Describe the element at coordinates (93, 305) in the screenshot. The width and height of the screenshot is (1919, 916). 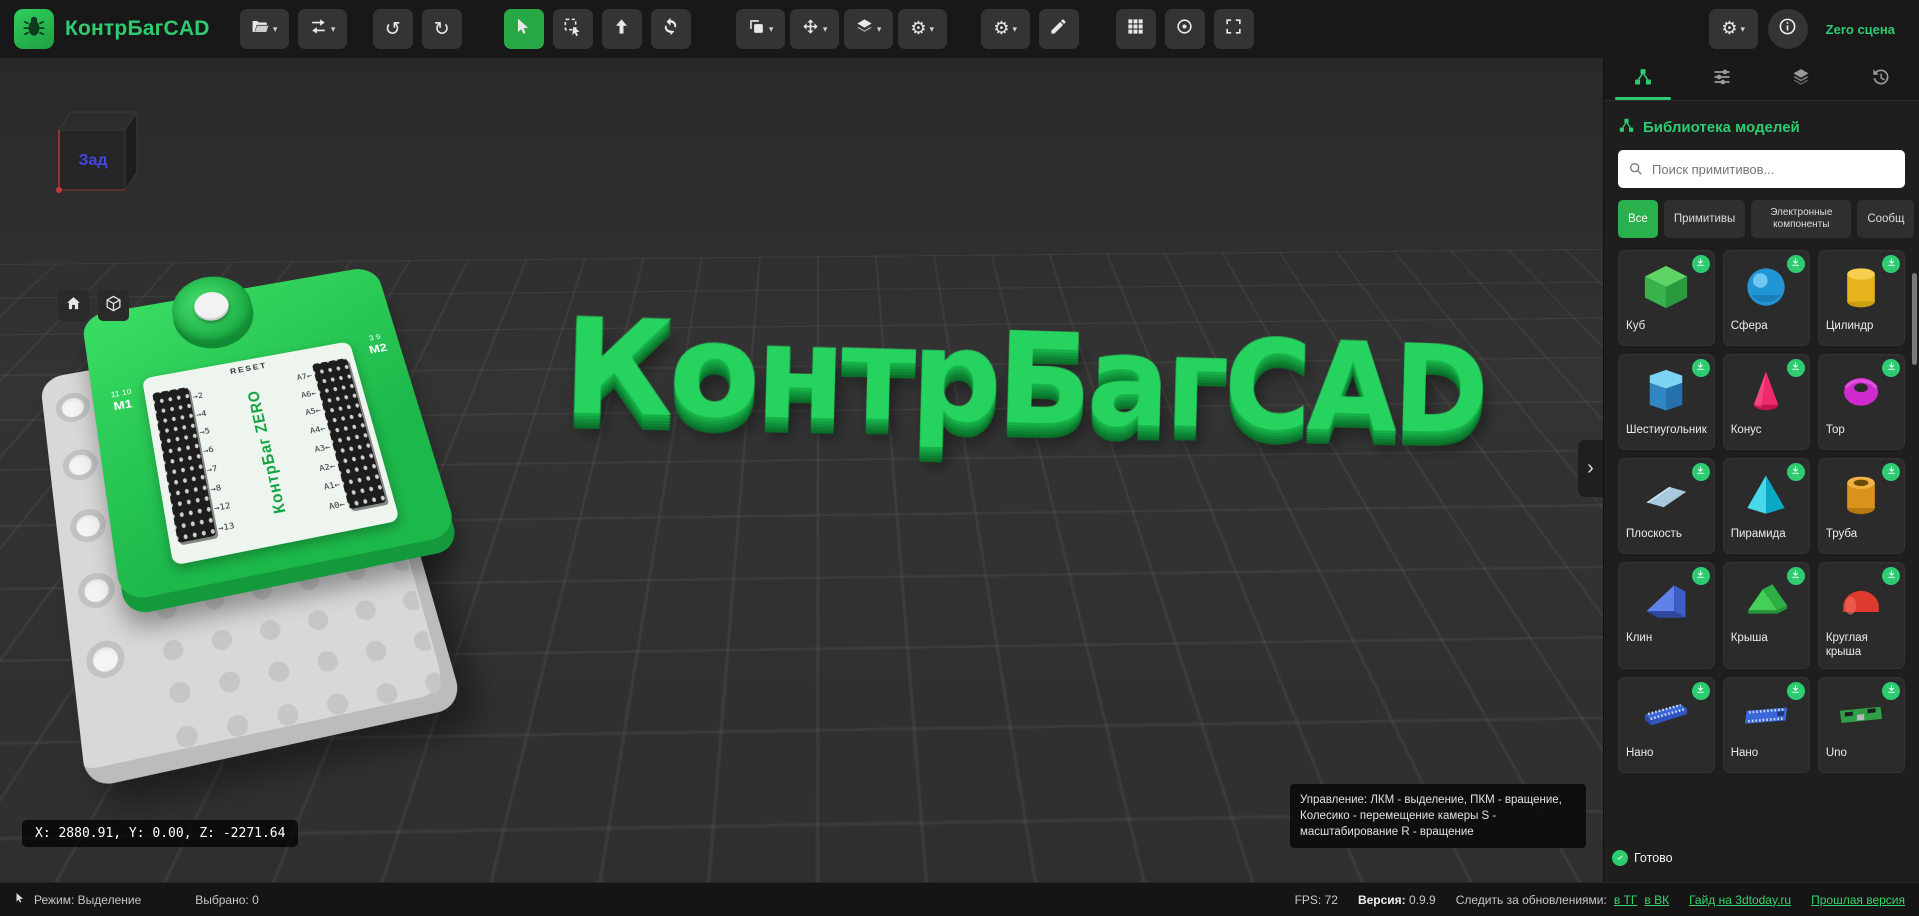
I see `view-buttons` at that location.